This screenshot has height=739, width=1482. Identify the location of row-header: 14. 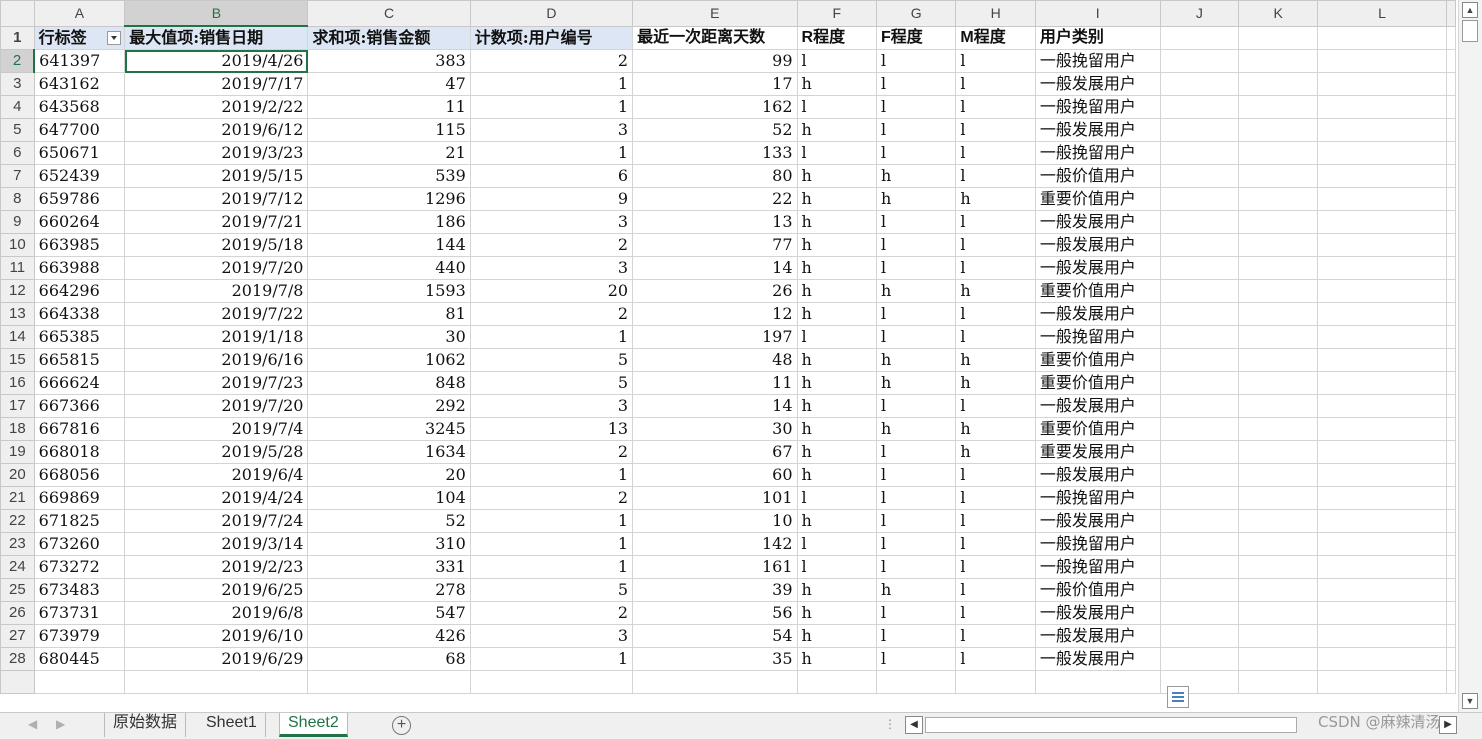
(17, 337).